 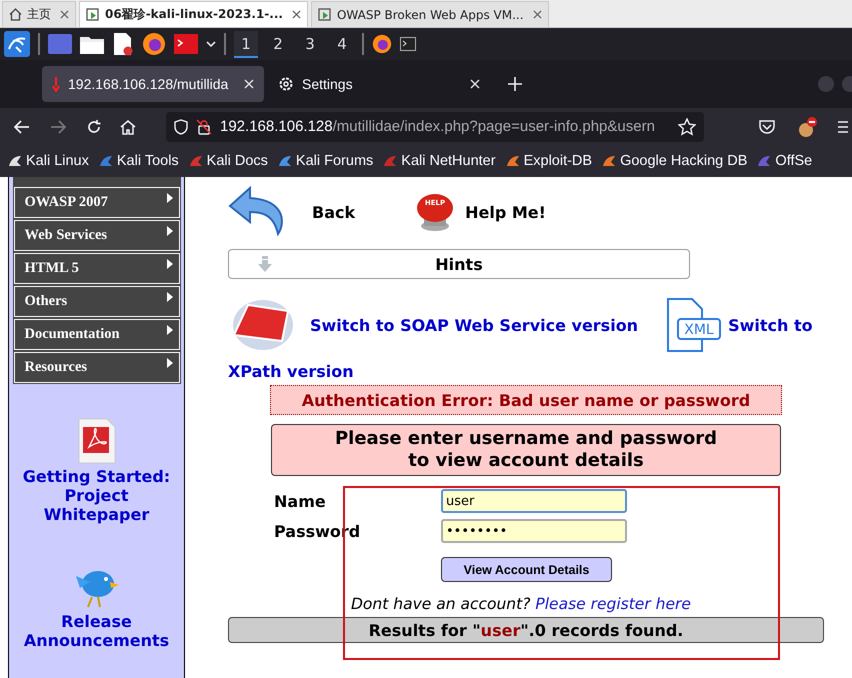 What do you see at coordinates (526, 450) in the screenshot?
I see `instructions-banner: Please enter username and password to view account details` at bounding box center [526, 450].